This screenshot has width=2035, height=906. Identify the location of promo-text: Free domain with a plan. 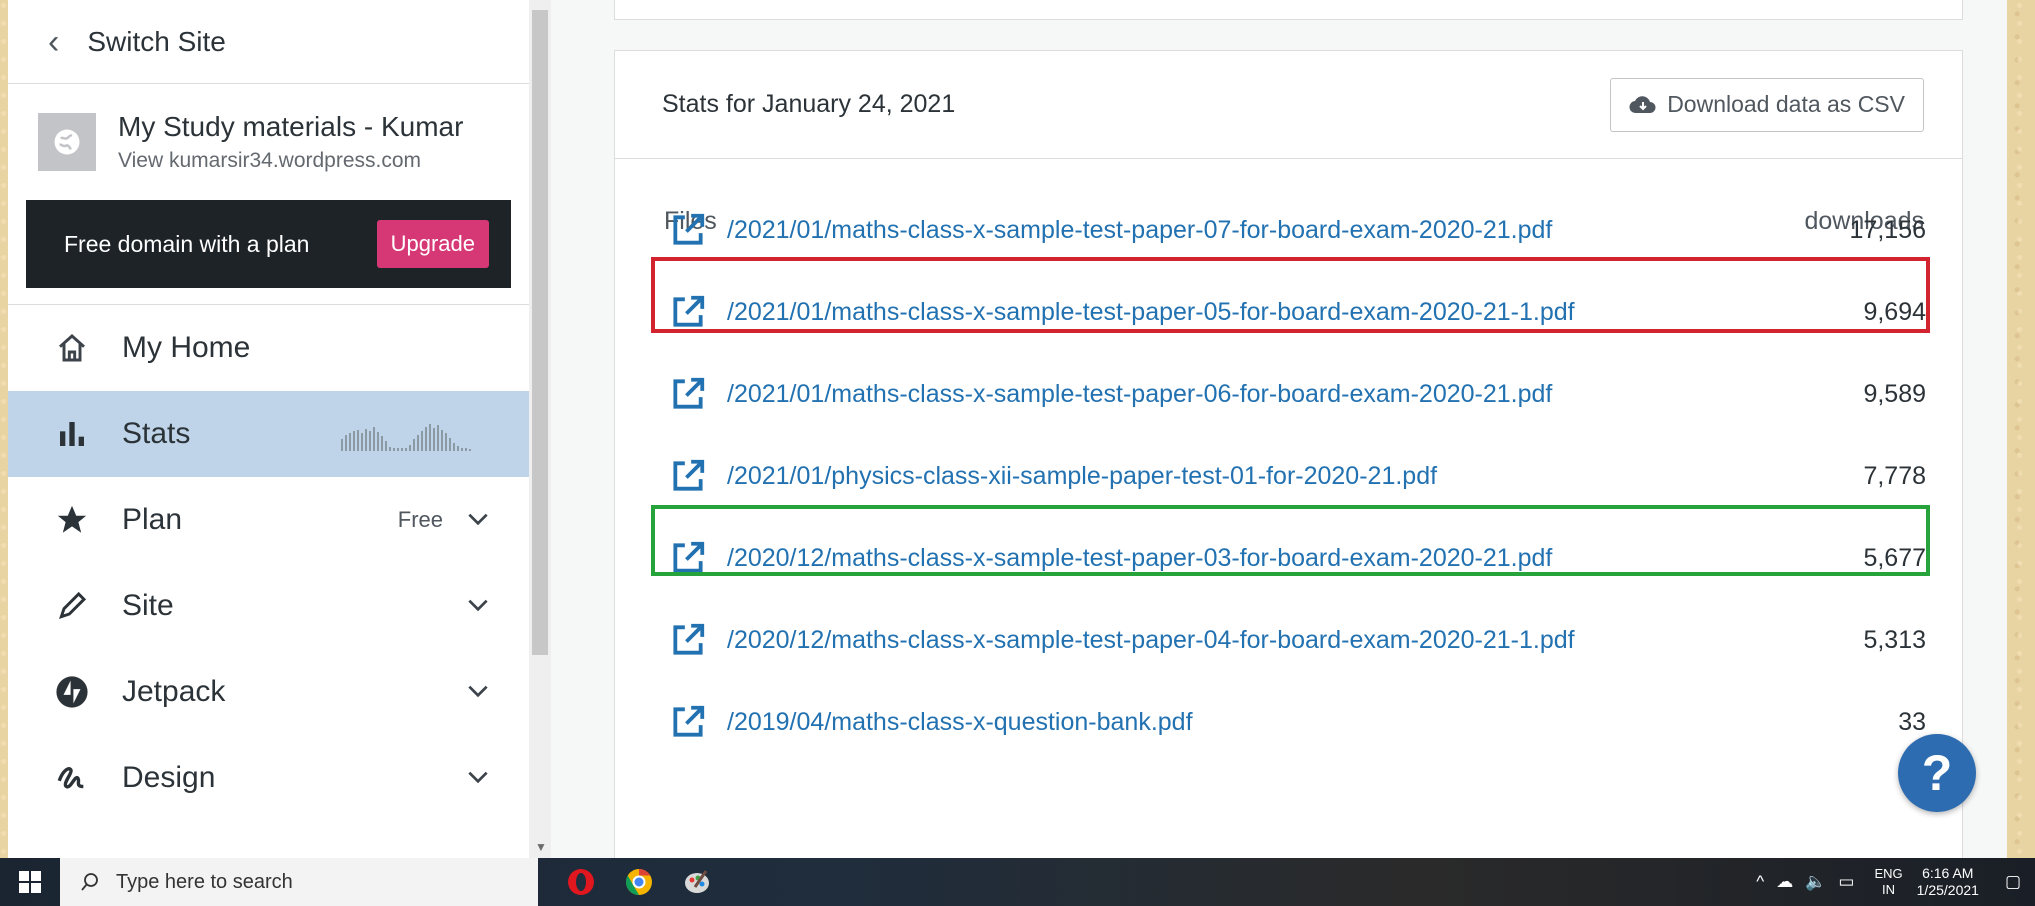
(187, 243).